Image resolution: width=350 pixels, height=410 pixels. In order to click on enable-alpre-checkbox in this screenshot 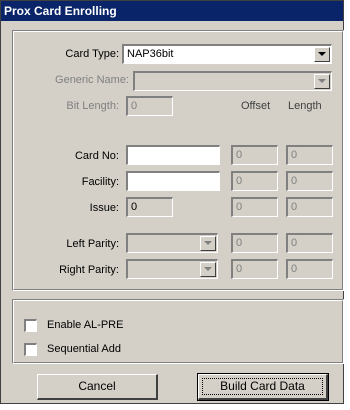, I will do `click(30, 325)`.